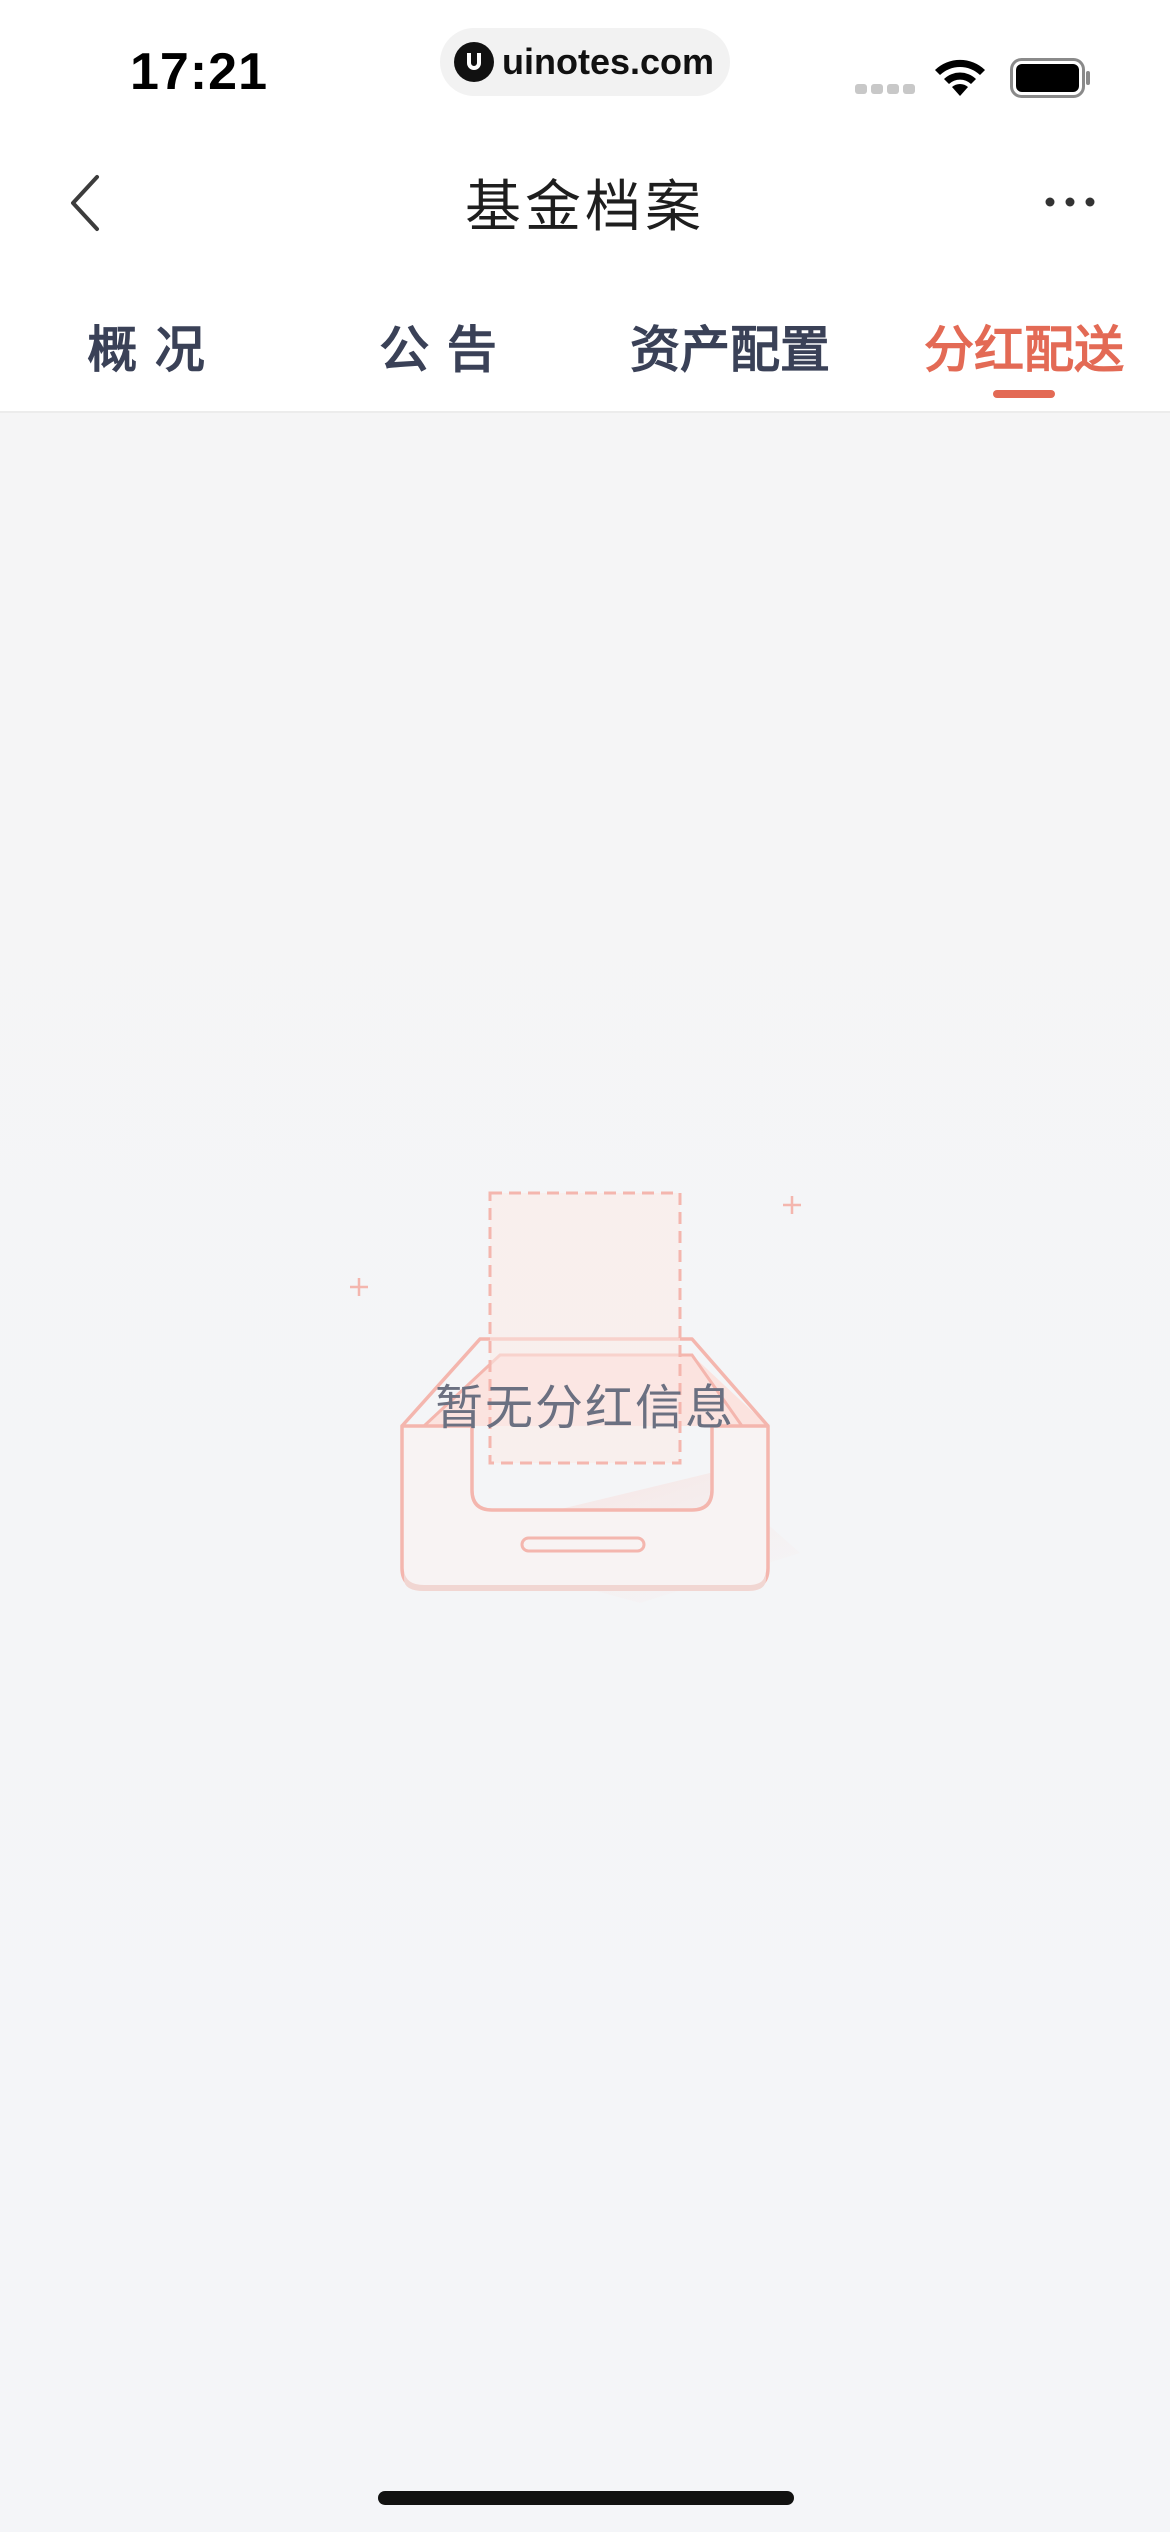 Image resolution: width=1170 pixels, height=2532 pixels. I want to click on url-pill: uinotes.com, so click(585, 62).